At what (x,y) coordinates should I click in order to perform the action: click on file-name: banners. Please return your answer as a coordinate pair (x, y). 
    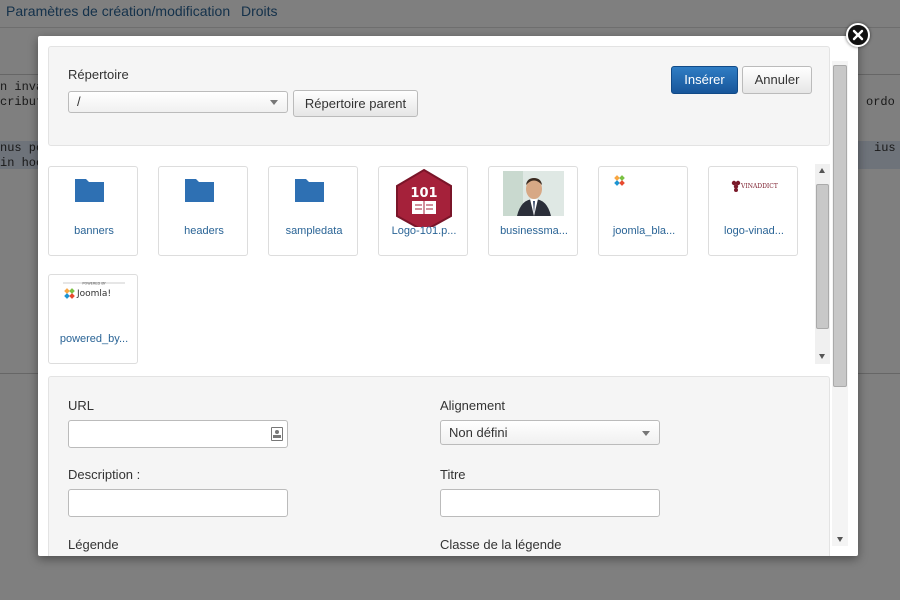
    Looking at the image, I should click on (94, 231).